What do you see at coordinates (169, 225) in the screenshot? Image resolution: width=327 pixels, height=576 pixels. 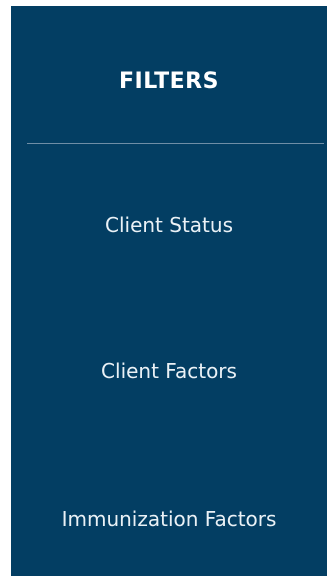 I see `filter-client-status: Client Status` at bounding box center [169, 225].